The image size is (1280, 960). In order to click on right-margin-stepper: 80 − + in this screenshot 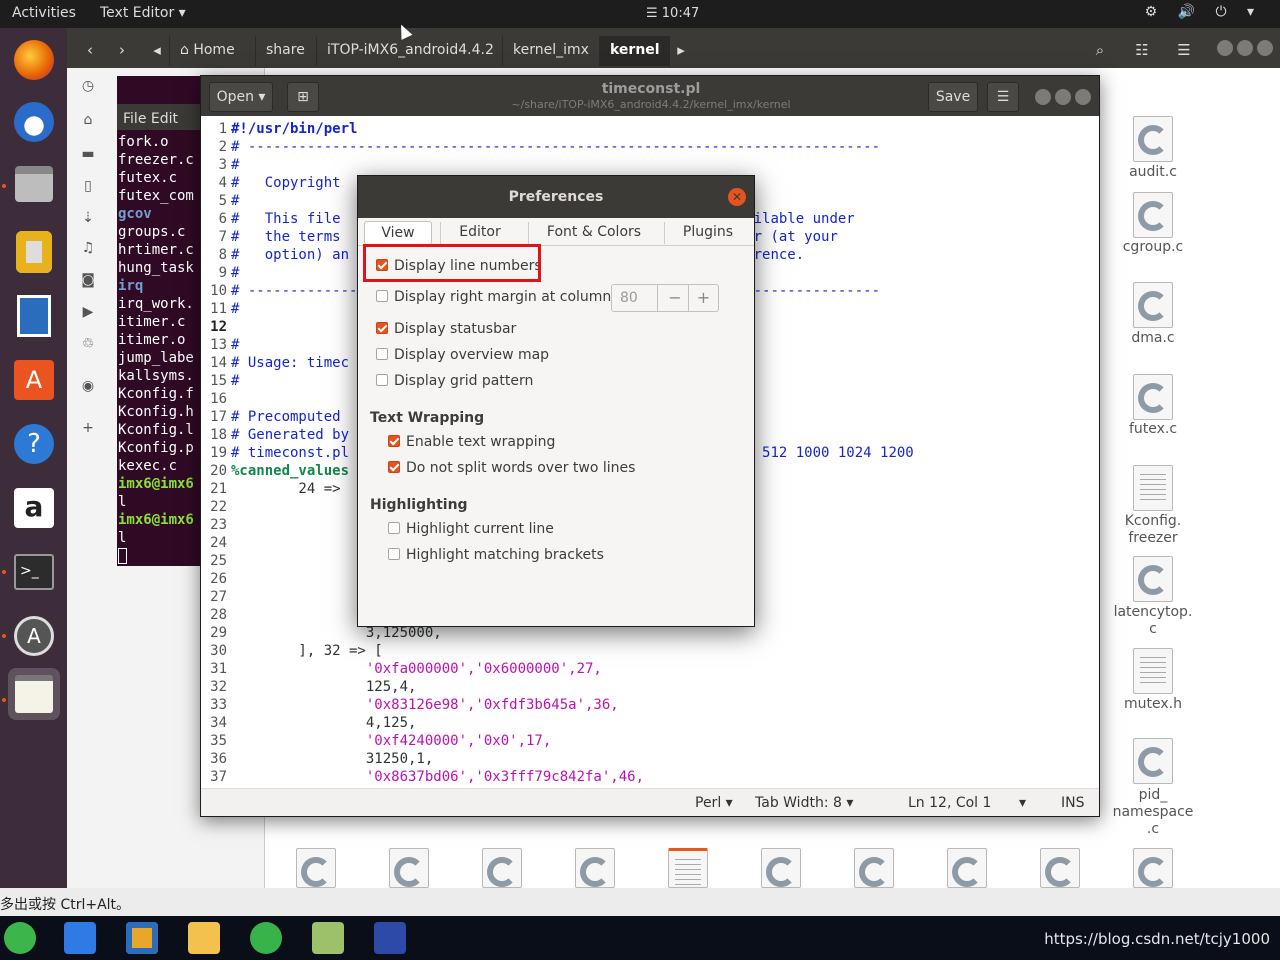, I will do `click(665, 298)`.